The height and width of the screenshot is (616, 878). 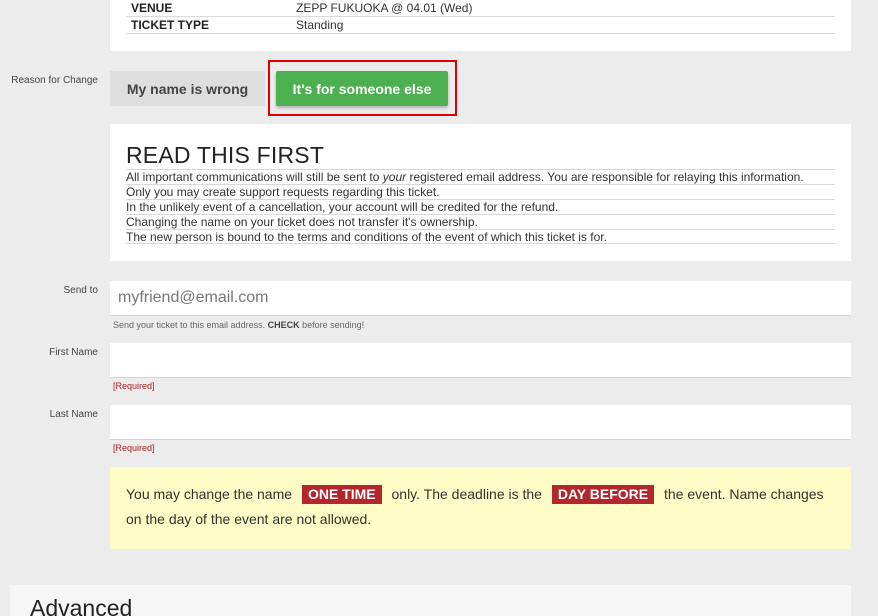 I want to click on info-row-venue: VENUE ZEPP FUKUOKA @ 04.01 (Wed), so click(x=480, y=8).